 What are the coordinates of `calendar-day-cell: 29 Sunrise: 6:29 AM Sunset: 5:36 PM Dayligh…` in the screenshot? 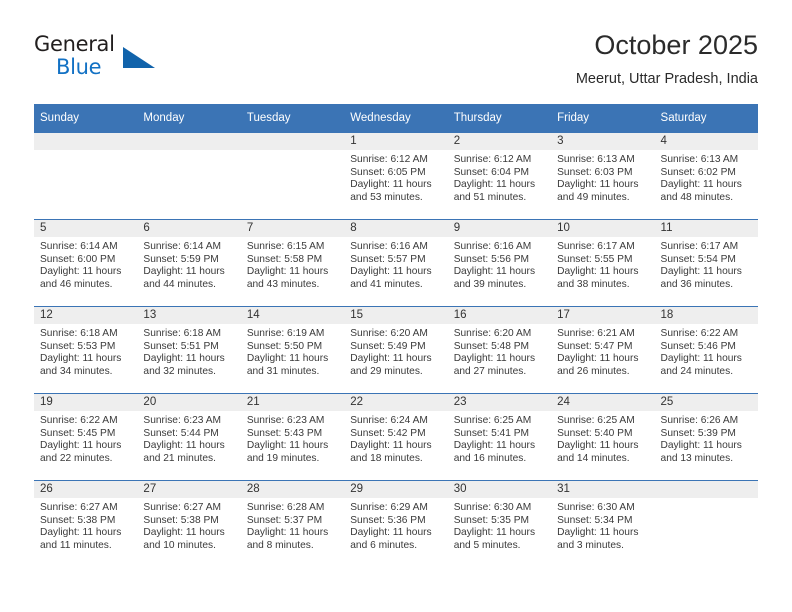 It's located at (396, 523).